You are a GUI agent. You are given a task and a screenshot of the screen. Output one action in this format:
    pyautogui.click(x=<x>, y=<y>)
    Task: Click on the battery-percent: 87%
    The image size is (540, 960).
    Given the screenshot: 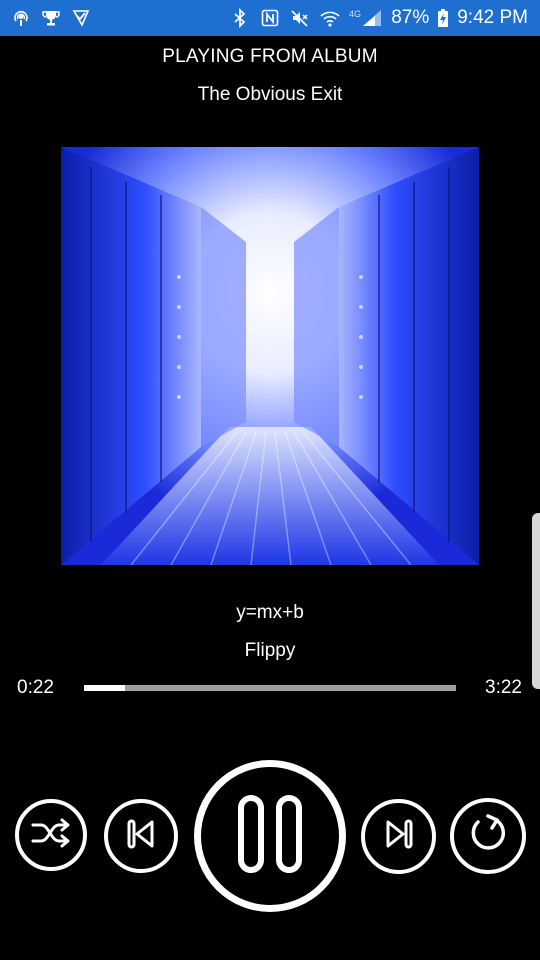 What is the action you would take?
    pyautogui.click(x=410, y=17)
    